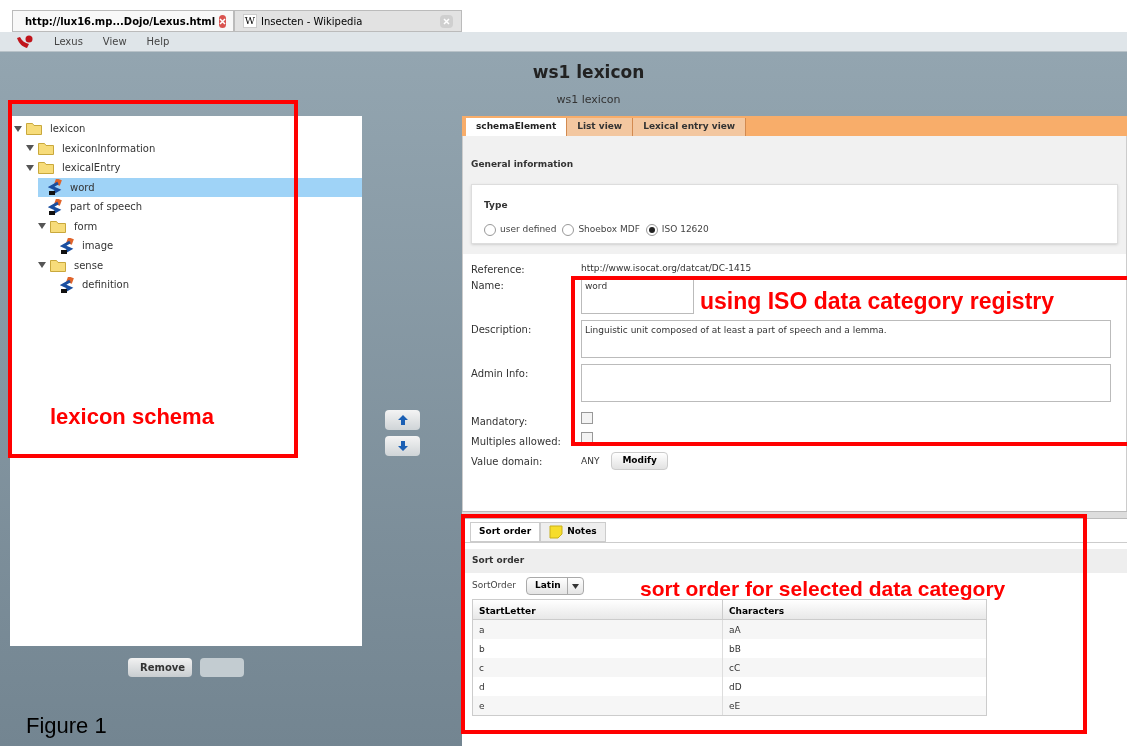 The width and height of the screenshot is (1127, 746). I want to click on modify-button: Modify, so click(639, 460).